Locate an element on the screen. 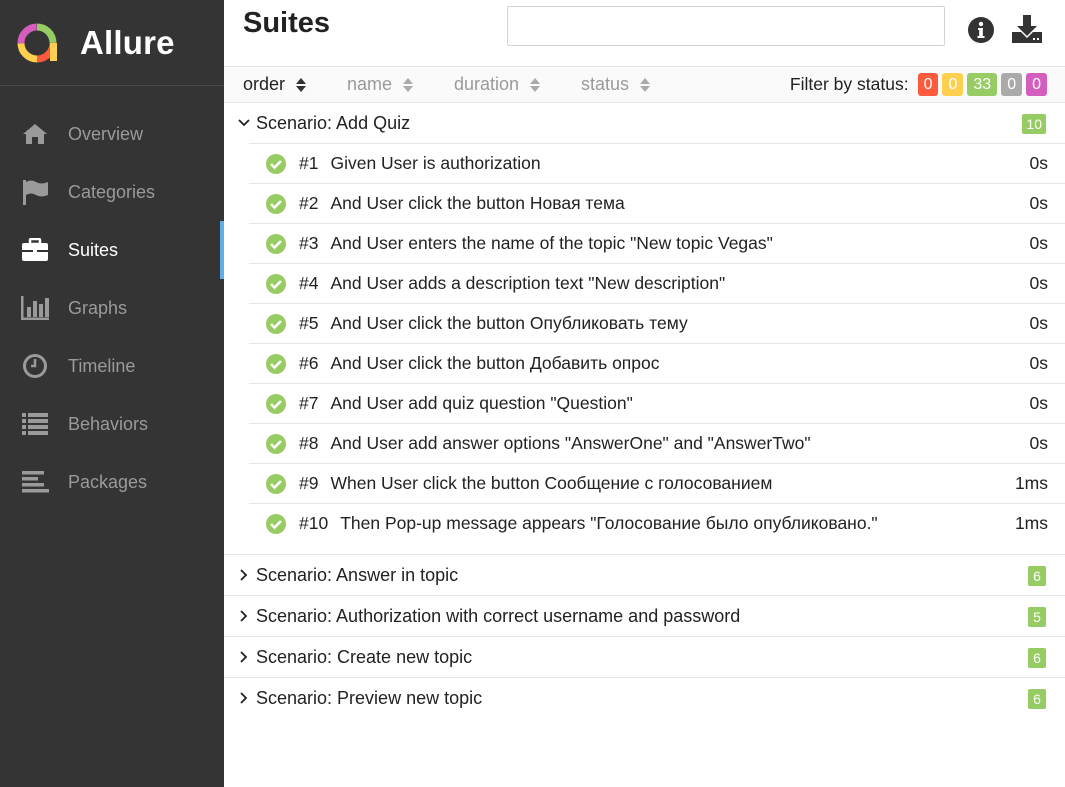 The height and width of the screenshot is (787, 1065). suite-group: Scenario: Create new topic 6 is located at coordinates (644, 657).